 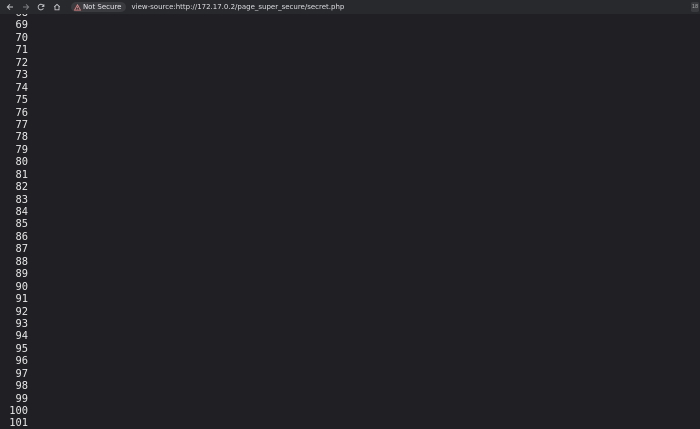 What do you see at coordinates (350, 399) in the screenshot?
I see `source-line: 99` at bounding box center [350, 399].